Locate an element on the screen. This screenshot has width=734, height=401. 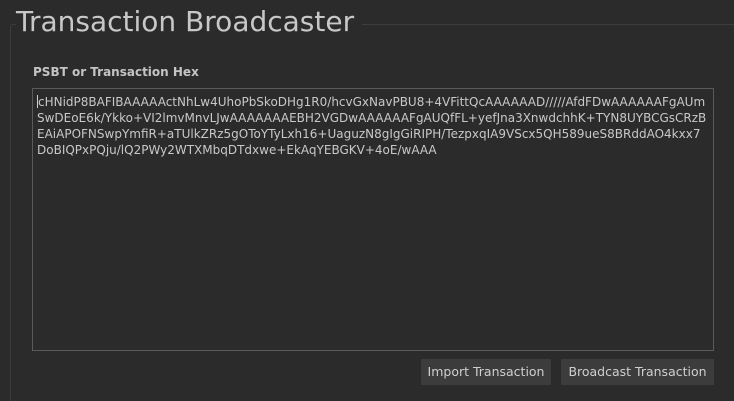
import-transaction-button: Import Transaction is located at coordinates (486, 372).